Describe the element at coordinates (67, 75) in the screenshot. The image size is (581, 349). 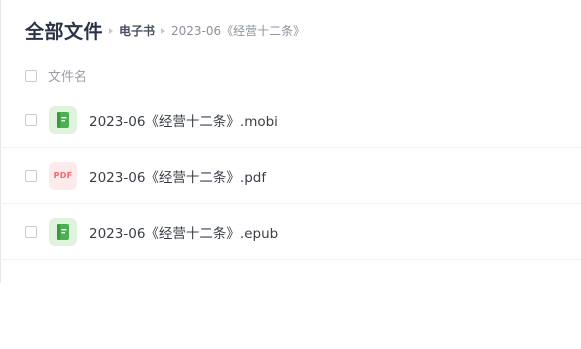
I see `column-header-filename: 文件名` at that location.